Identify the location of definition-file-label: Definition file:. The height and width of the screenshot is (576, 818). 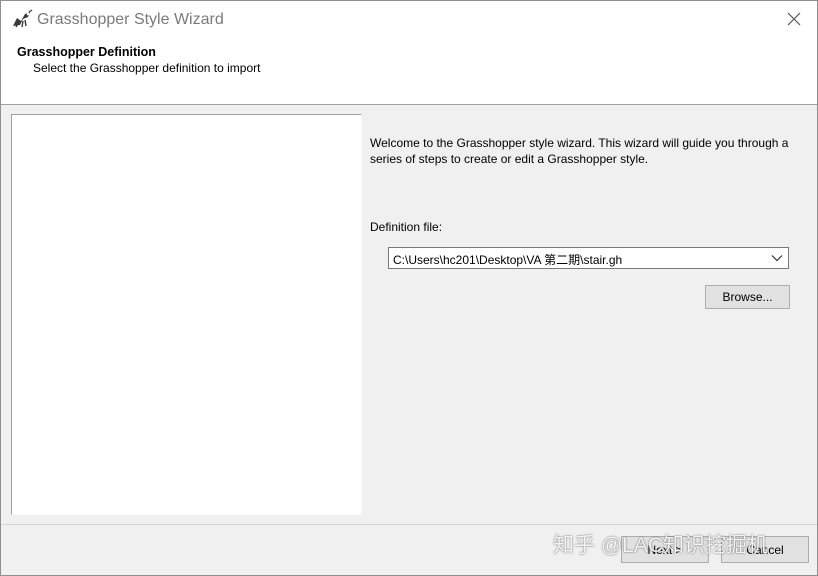
(406, 227).